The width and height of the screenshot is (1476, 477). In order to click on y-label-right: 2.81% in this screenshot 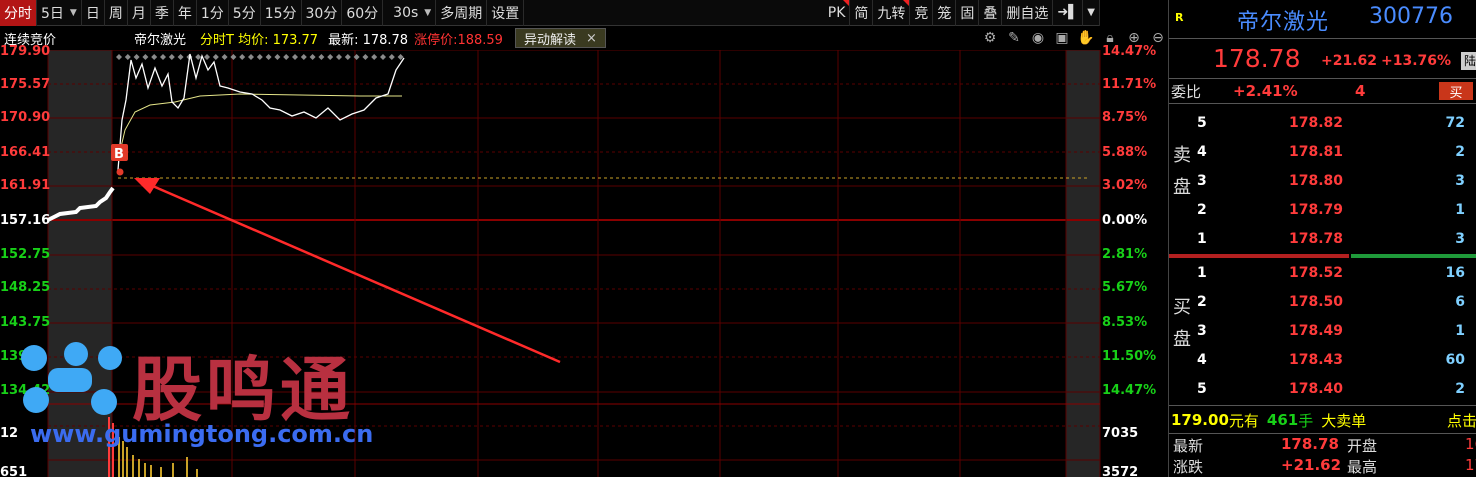, I will do `click(1125, 254)`.